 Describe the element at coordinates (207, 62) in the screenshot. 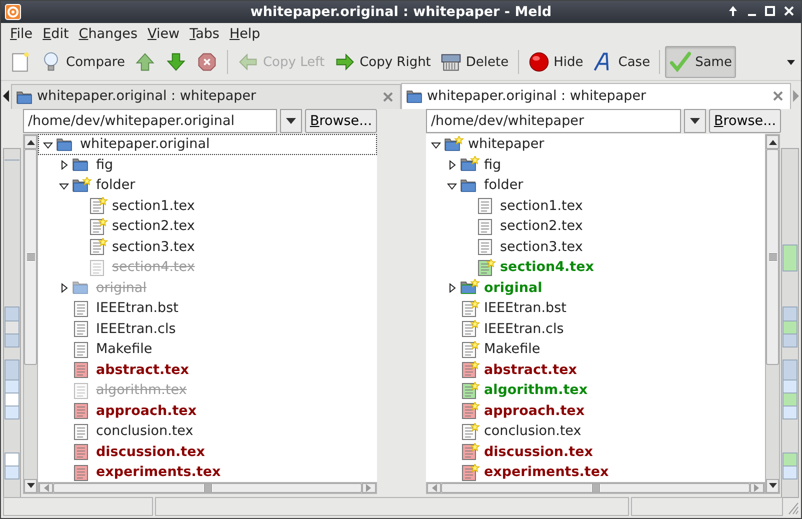

I see `stop-icon` at that location.